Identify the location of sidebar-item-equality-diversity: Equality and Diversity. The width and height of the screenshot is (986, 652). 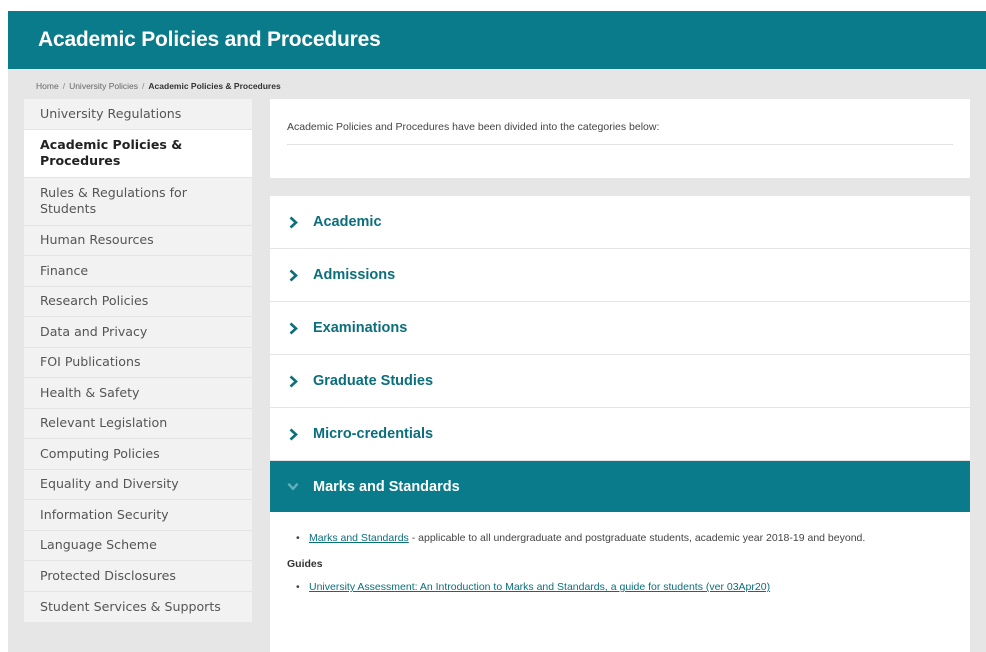
(138, 485).